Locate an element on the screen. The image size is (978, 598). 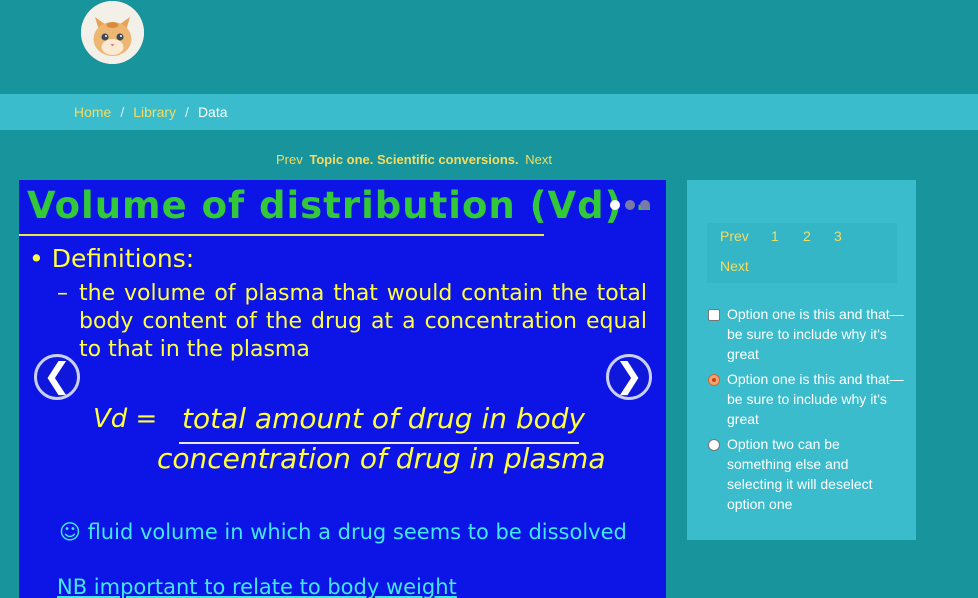
kitten-avatar-image is located at coordinates (112, 32).